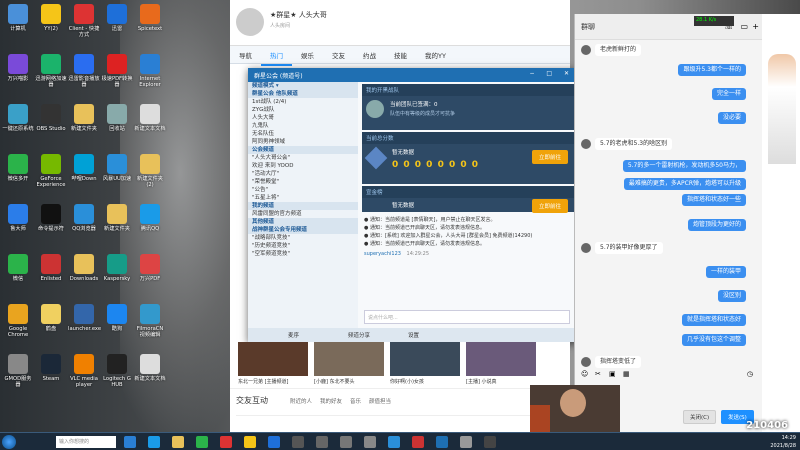  Describe the element at coordinates (783, 442) in the screenshot. I see `clock: 14:29 2021/8/28` at that location.